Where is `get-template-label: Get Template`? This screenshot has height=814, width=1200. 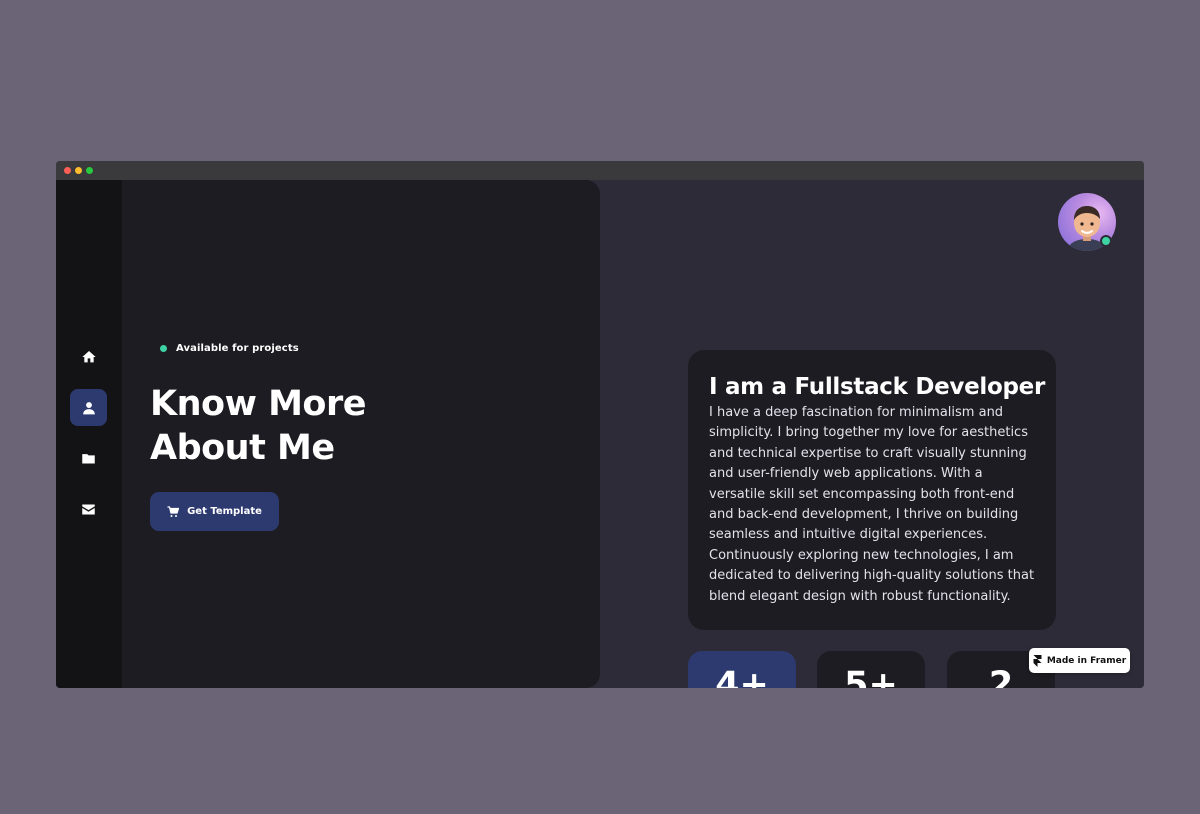 get-template-label: Get Template is located at coordinates (224, 511).